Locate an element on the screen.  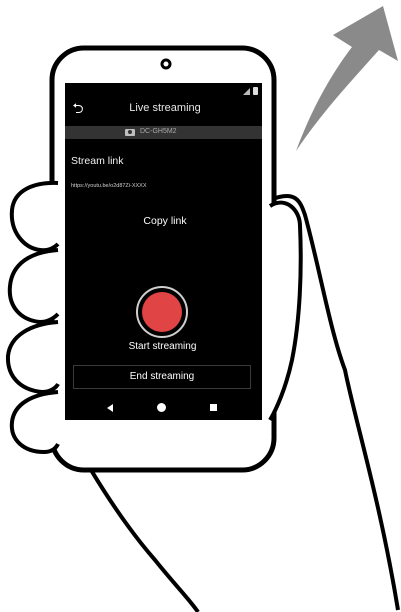
nav-bar is located at coordinates (163, 408).